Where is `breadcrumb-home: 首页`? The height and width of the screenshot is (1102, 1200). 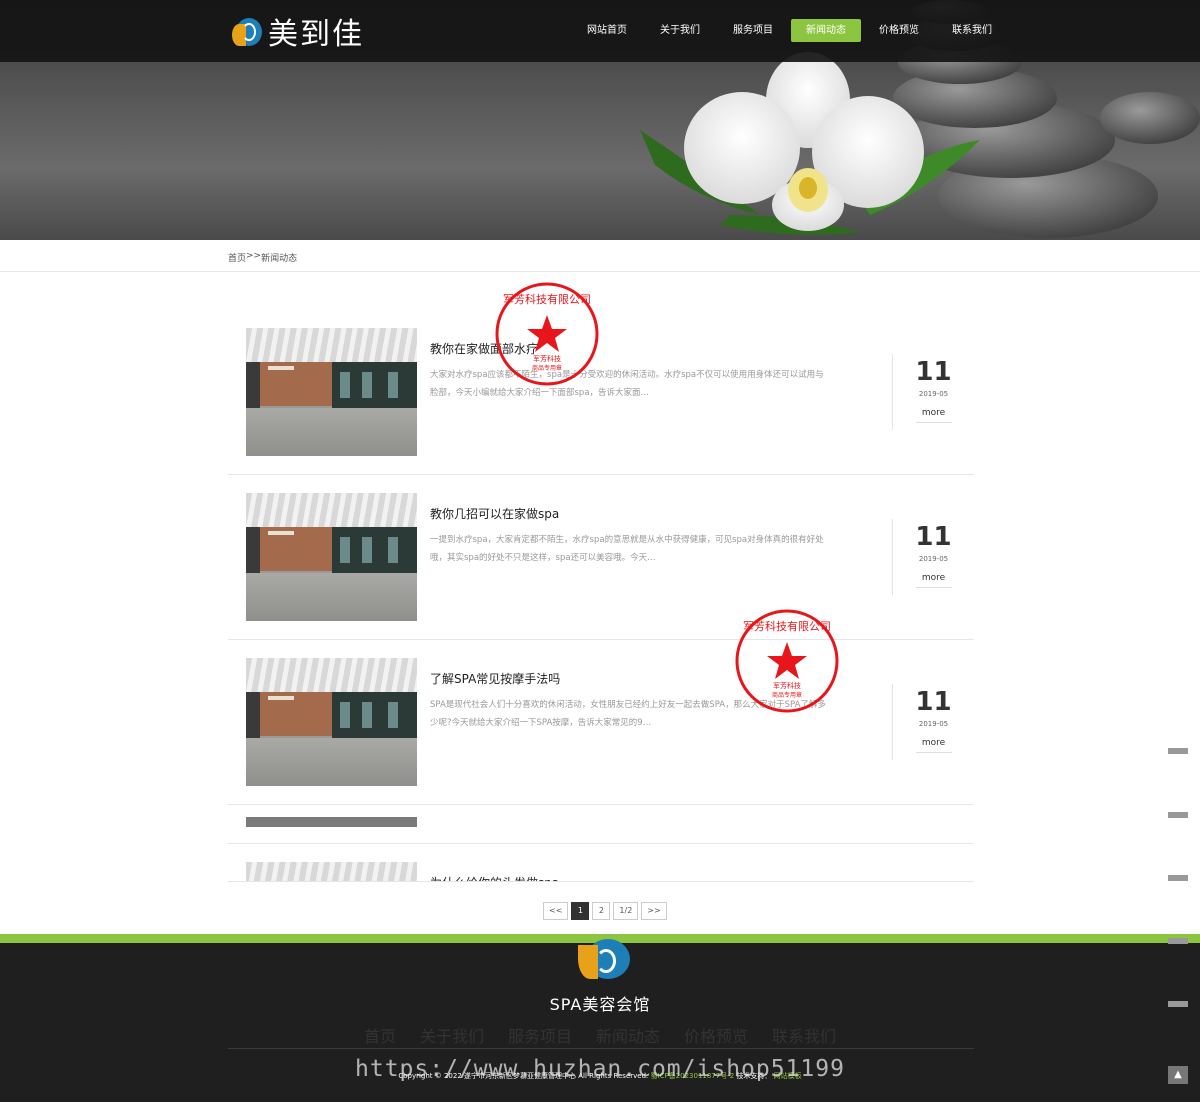
breadcrumb-home: 首页 is located at coordinates (237, 257).